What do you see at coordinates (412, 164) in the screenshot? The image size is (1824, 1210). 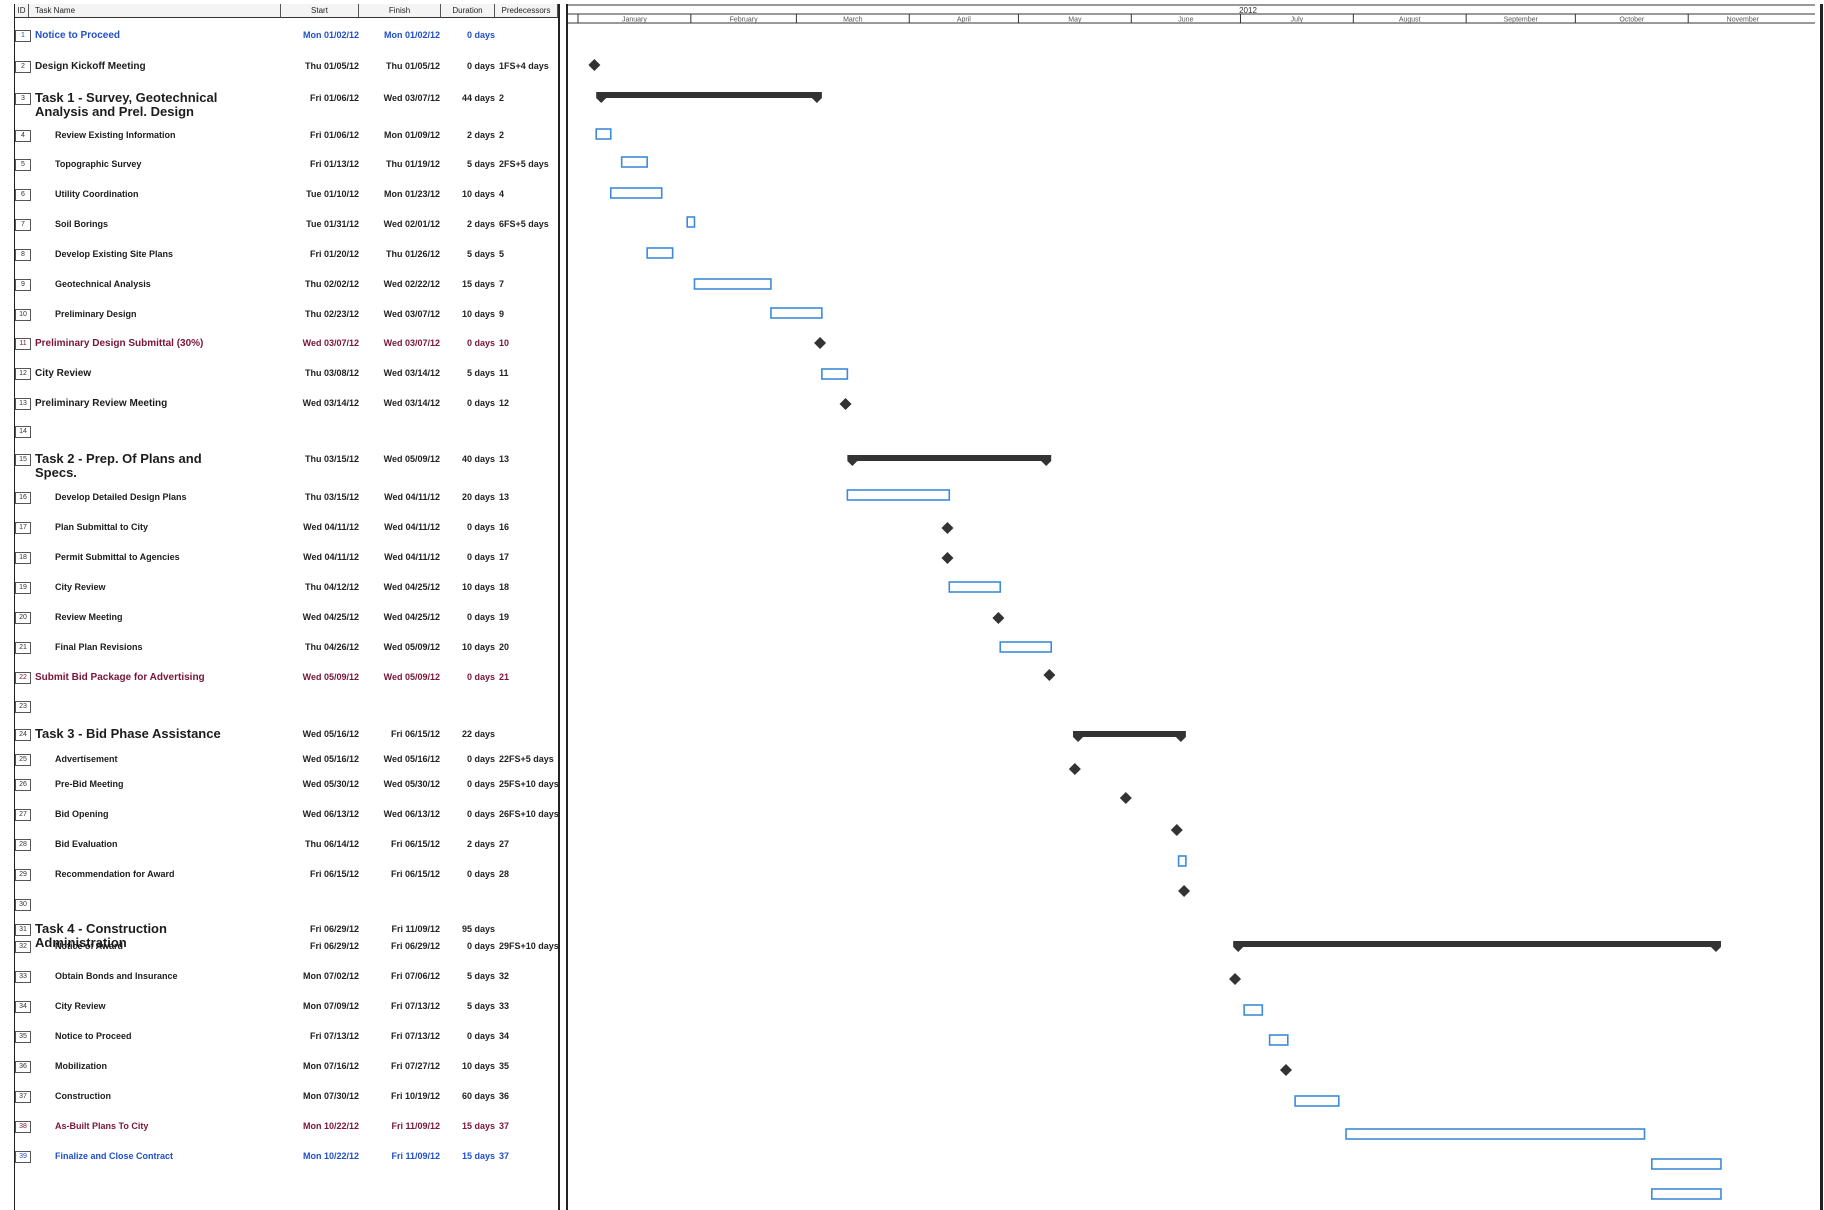 I see `task-finish: Thu 01/19/12` at bounding box center [412, 164].